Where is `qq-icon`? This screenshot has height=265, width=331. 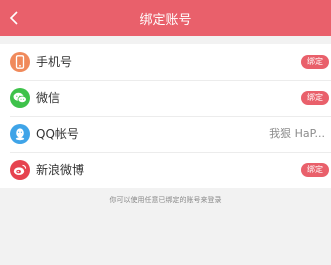
qq-icon is located at coordinates (20, 134).